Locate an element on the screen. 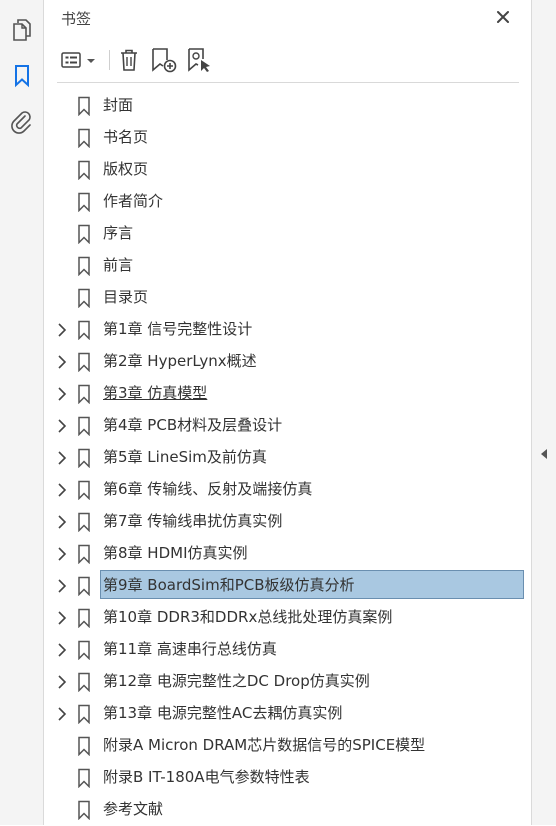  bookmark-label: 作者简介 is located at coordinates (133, 201).